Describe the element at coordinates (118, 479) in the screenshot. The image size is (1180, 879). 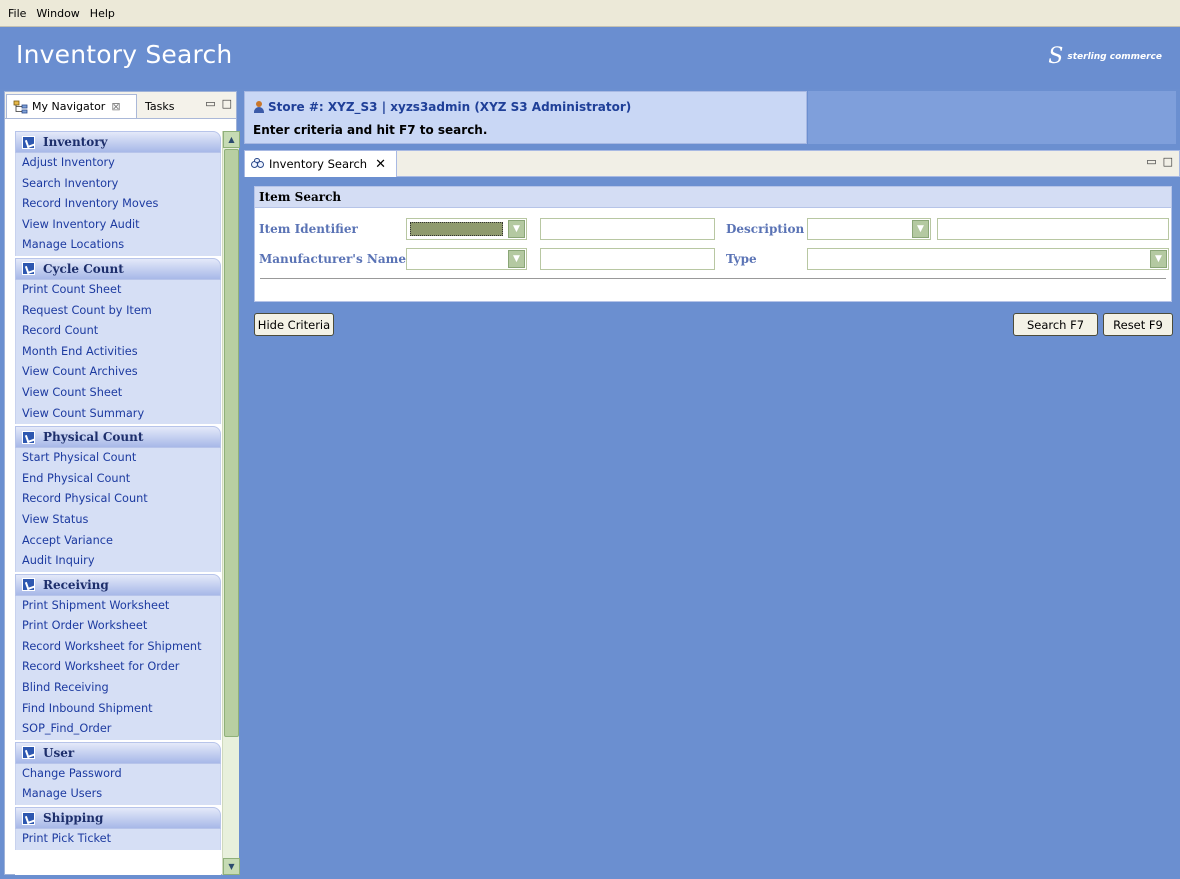
I see `nav-link-end-physical-count: End Physical Count` at that location.